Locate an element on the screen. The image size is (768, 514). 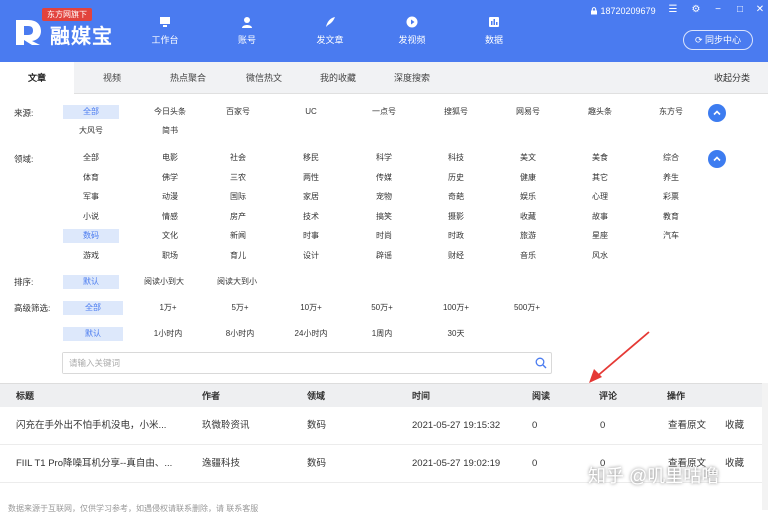
time-range-option: 8小时内 is located at coordinates (240, 334).